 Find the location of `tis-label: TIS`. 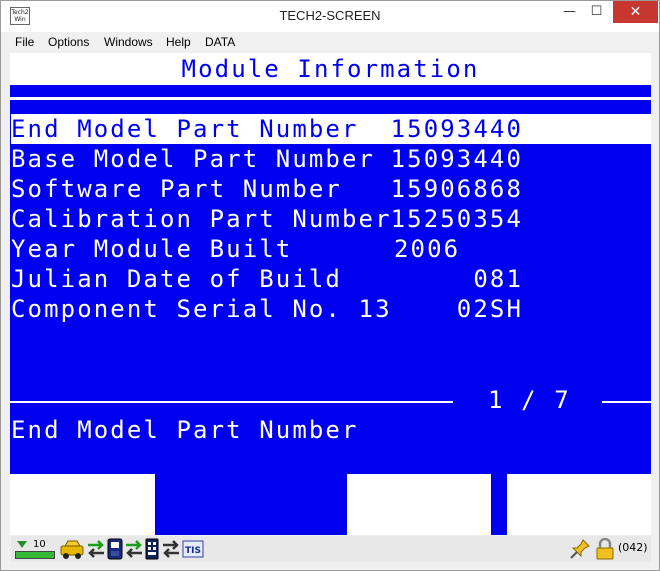

tis-label: TIS is located at coordinates (193, 551).